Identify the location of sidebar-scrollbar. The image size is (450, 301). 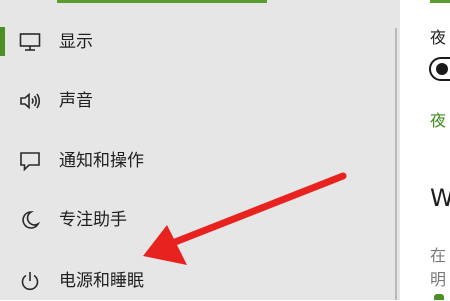
(396, 164).